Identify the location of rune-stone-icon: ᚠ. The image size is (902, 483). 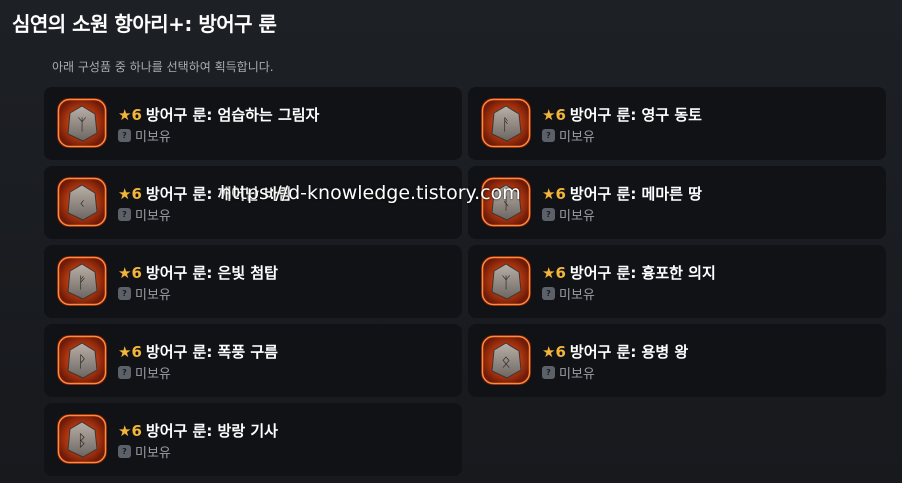
(82, 281).